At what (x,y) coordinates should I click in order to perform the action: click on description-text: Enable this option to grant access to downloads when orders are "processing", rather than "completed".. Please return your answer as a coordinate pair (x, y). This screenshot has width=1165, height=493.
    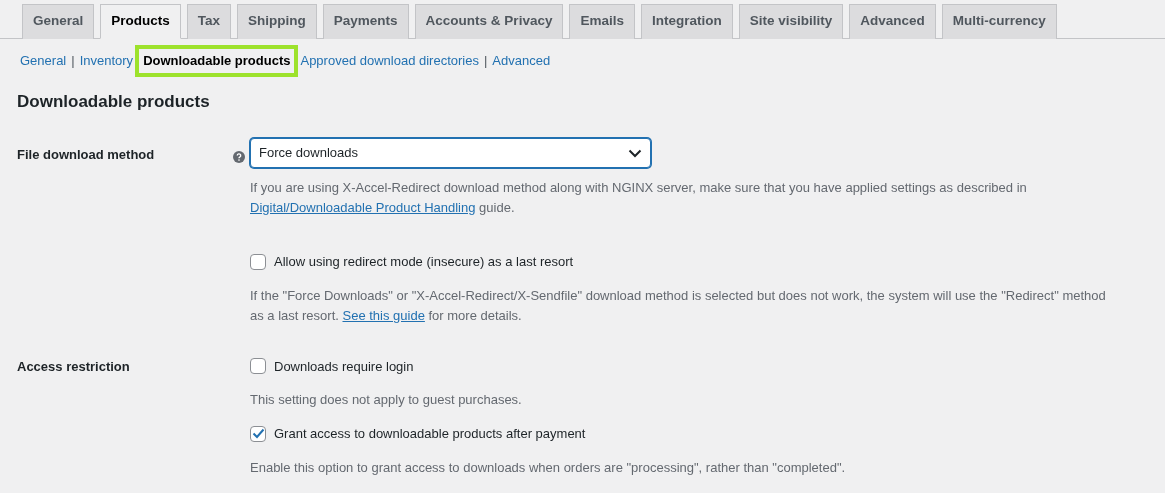
    Looking at the image, I should click on (548, 467).